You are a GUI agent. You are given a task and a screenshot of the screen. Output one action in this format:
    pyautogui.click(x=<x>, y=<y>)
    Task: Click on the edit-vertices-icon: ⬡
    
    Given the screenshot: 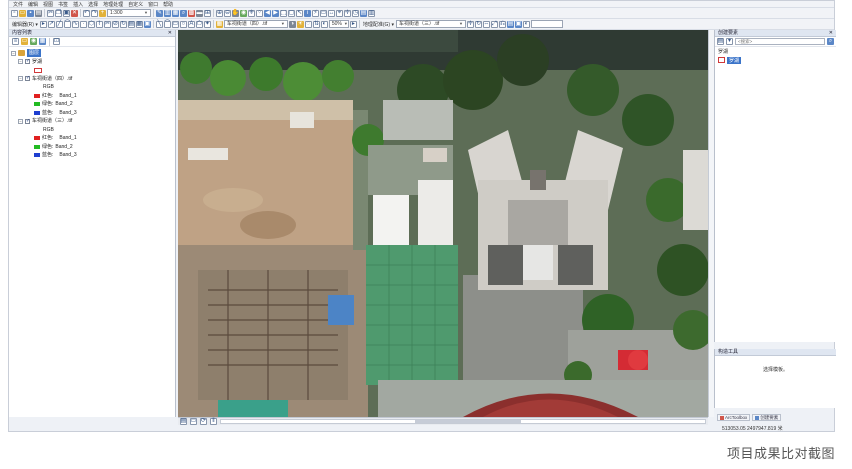 What is the action you would take?
    pyautogui.click(x=91, y=24)
    